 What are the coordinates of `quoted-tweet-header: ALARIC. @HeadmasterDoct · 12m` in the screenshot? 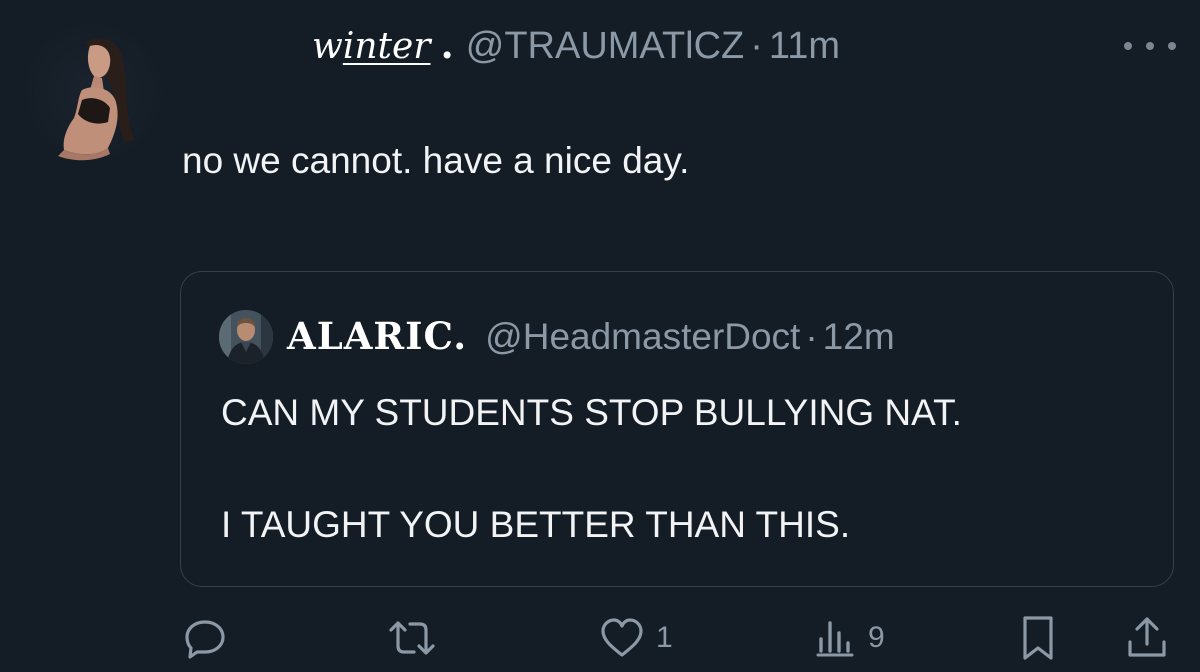 It's located at (591, 336).